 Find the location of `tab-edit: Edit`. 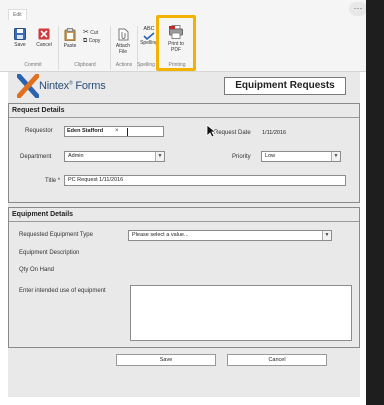

tab-edit: Edit is located at coordinates (17, 14).